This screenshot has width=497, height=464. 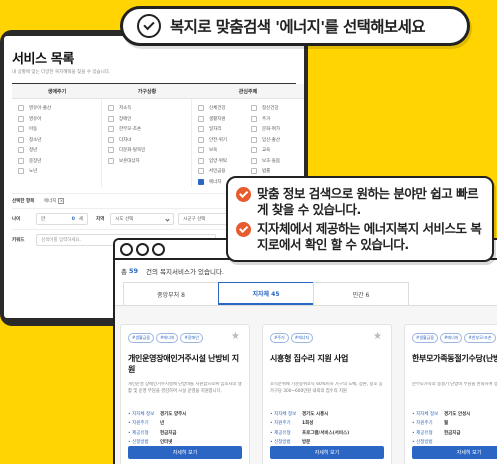 I want to click on filter-option: 일자리, so click(x=224, y=129).